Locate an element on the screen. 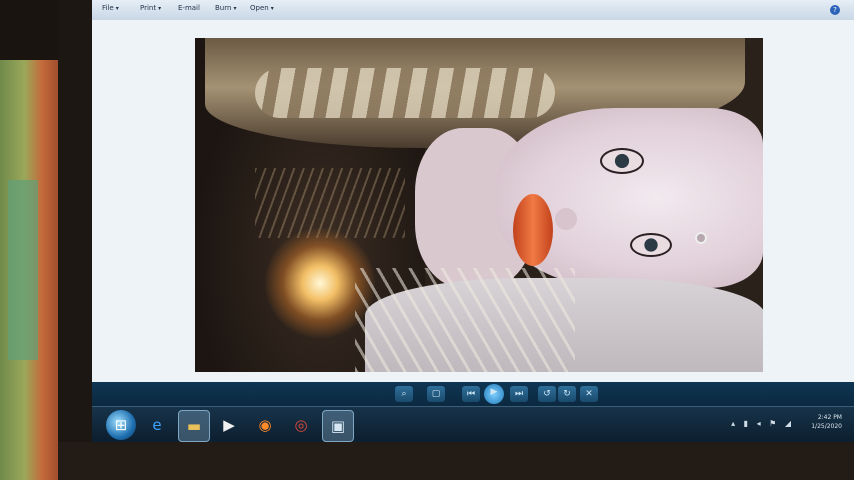  start-button: ⊞ is located at coordinates (121, 425).